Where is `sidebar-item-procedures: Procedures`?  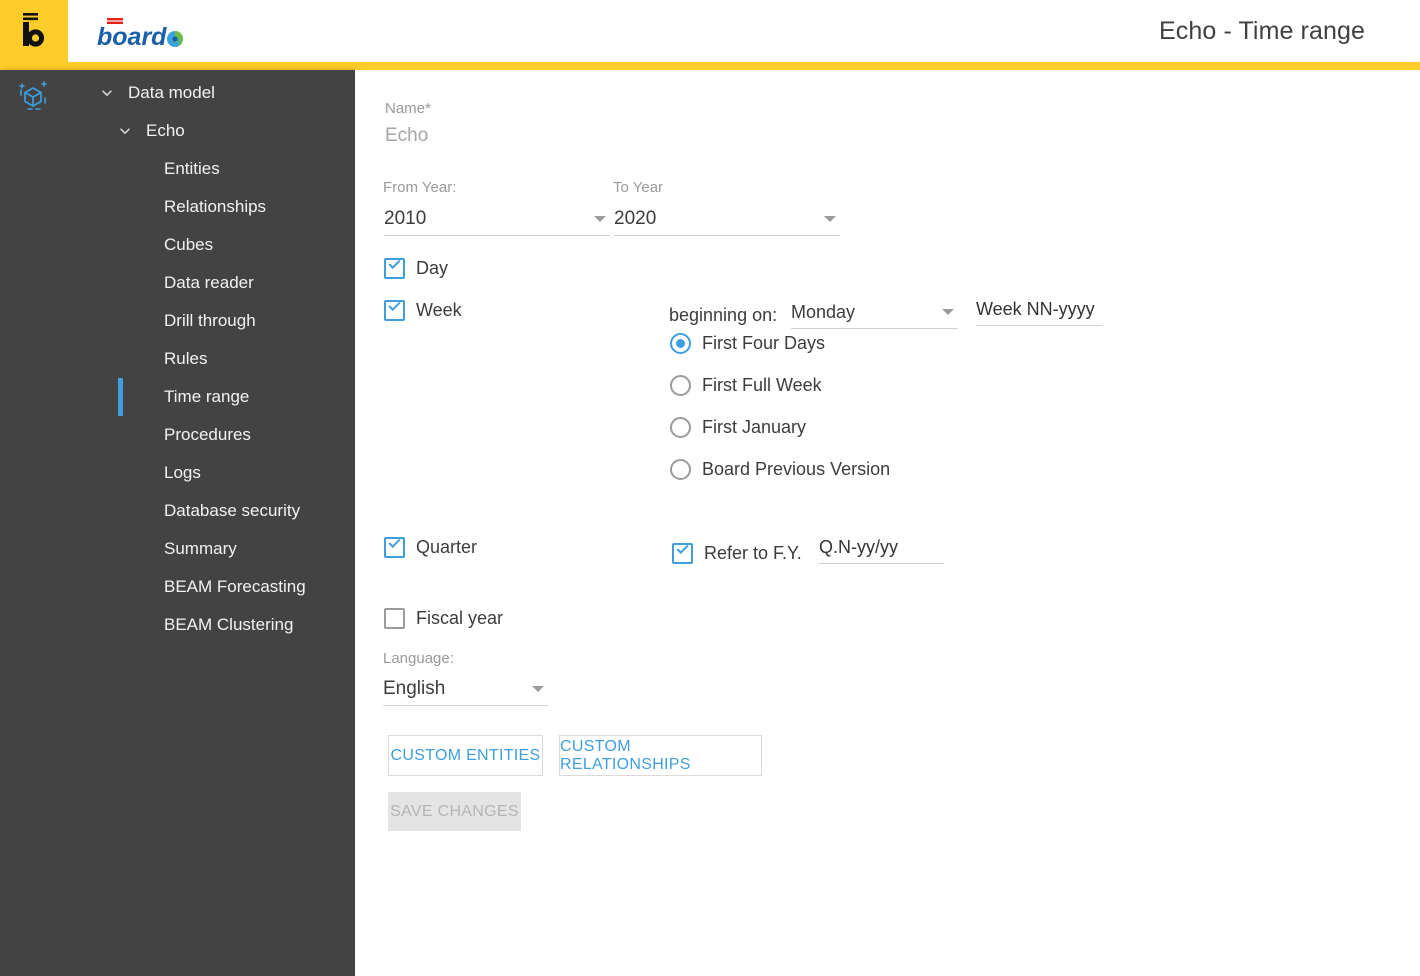
sidebar-item-procedures: Procedures is located at coordinates (177, 435).